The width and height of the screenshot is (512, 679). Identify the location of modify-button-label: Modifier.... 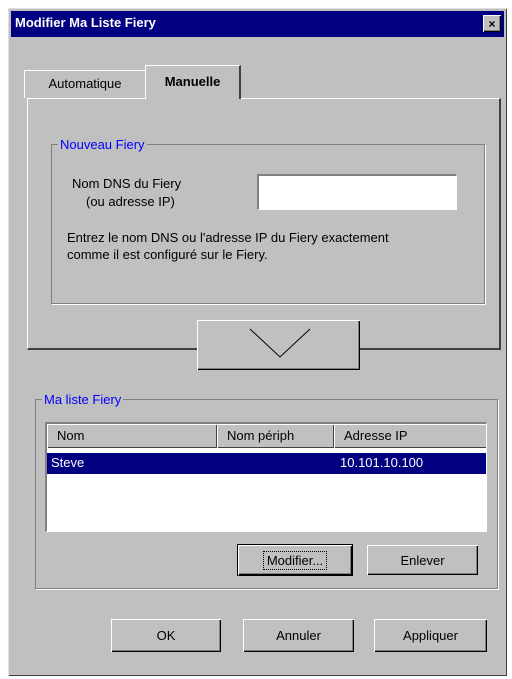
(295, 560).